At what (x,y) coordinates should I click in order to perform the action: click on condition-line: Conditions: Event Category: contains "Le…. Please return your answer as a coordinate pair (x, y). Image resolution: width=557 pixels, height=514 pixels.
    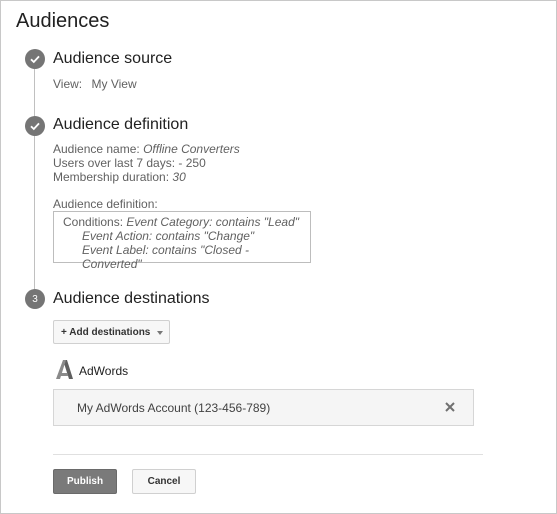
    Looking at the image, I should click on (186, 222).